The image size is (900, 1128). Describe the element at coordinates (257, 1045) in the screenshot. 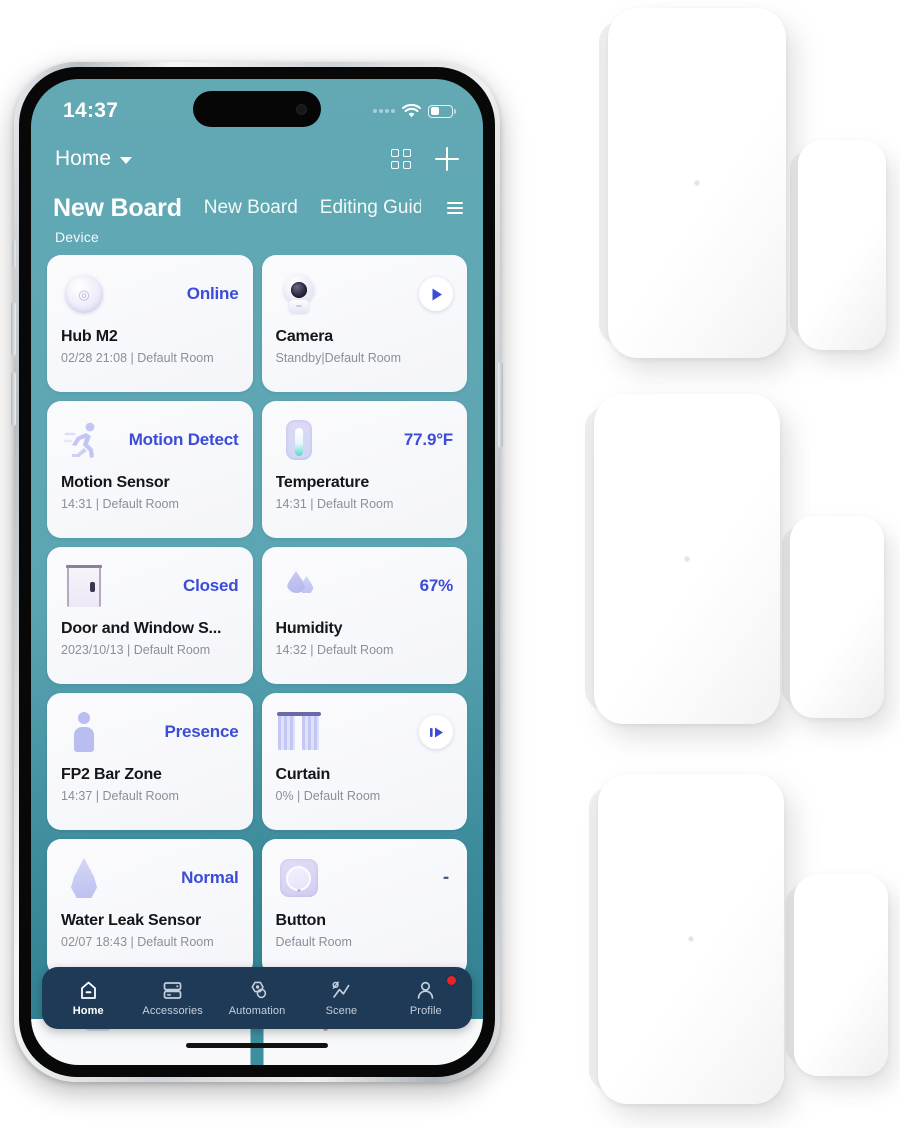

I see `home-indicator` at that location.